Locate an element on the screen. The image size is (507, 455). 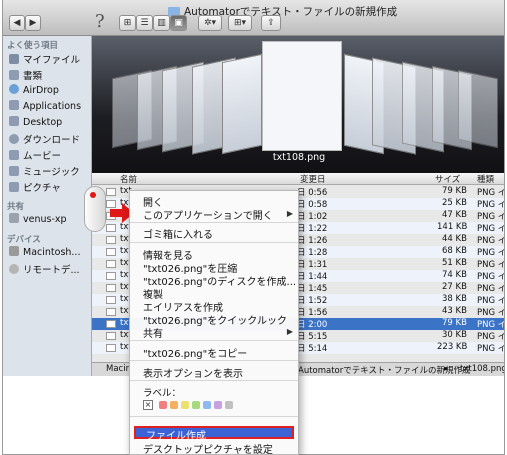
column-header-modified: 変更日 is located at coordinates (313, 179).